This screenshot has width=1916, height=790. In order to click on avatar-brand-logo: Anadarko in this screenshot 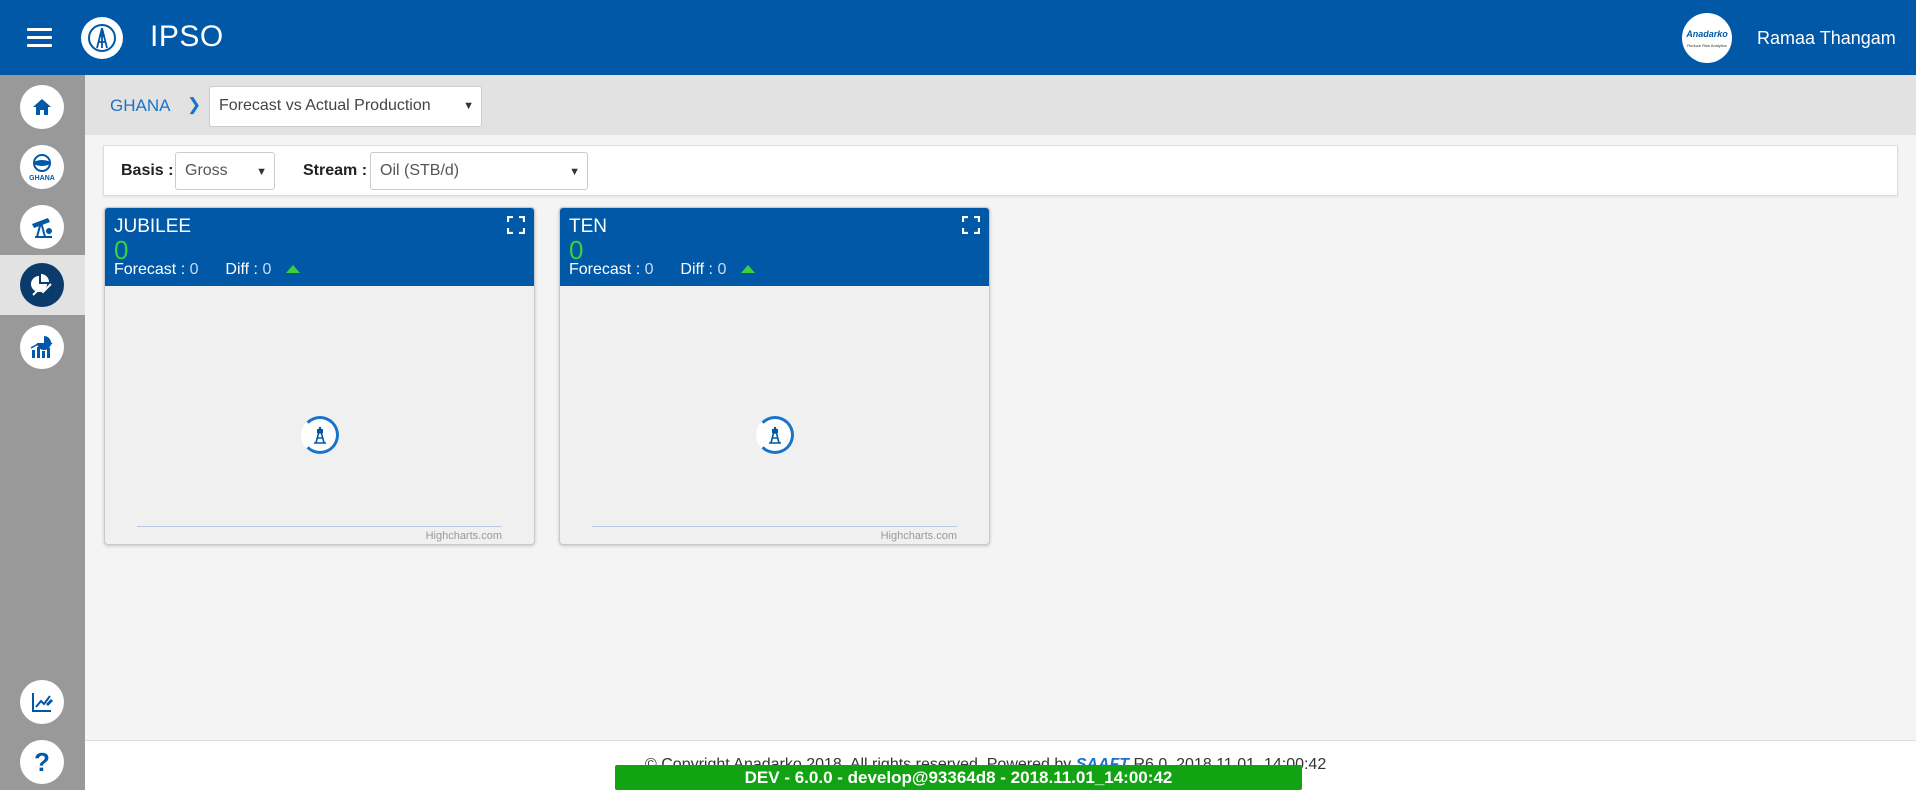, I will do `click(1707, 33)`.